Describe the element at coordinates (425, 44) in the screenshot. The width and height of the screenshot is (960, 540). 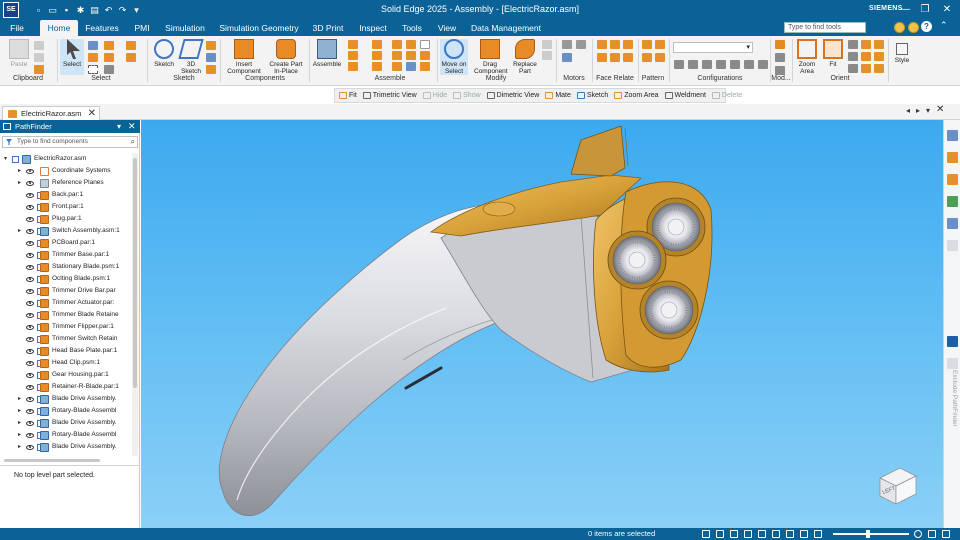
I see `relation-types-icon` at that location.